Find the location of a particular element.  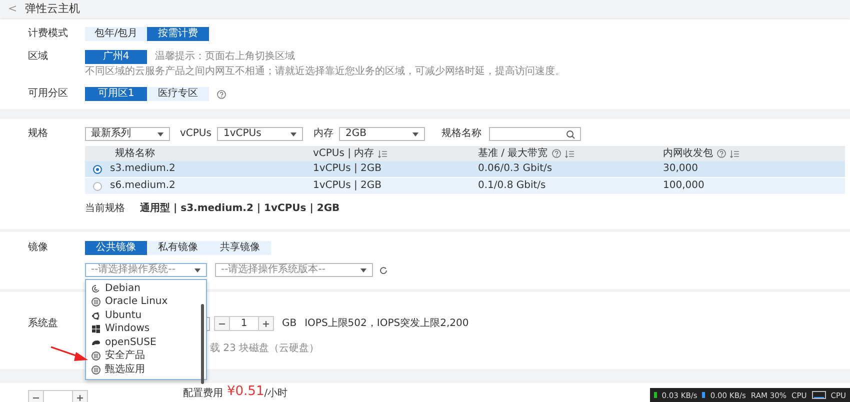

filter-select: 2GB is located at coordinates (382, 134).